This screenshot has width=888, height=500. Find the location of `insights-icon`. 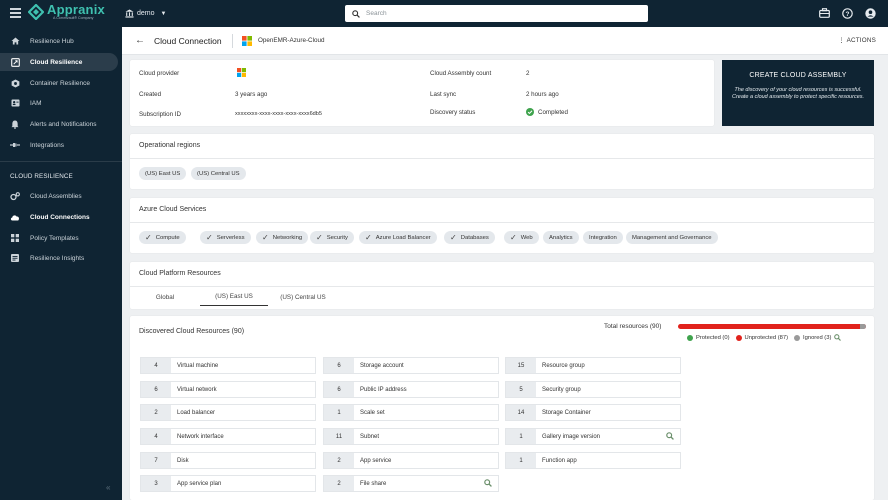

insights-icon is located at coordinates (15, 258).